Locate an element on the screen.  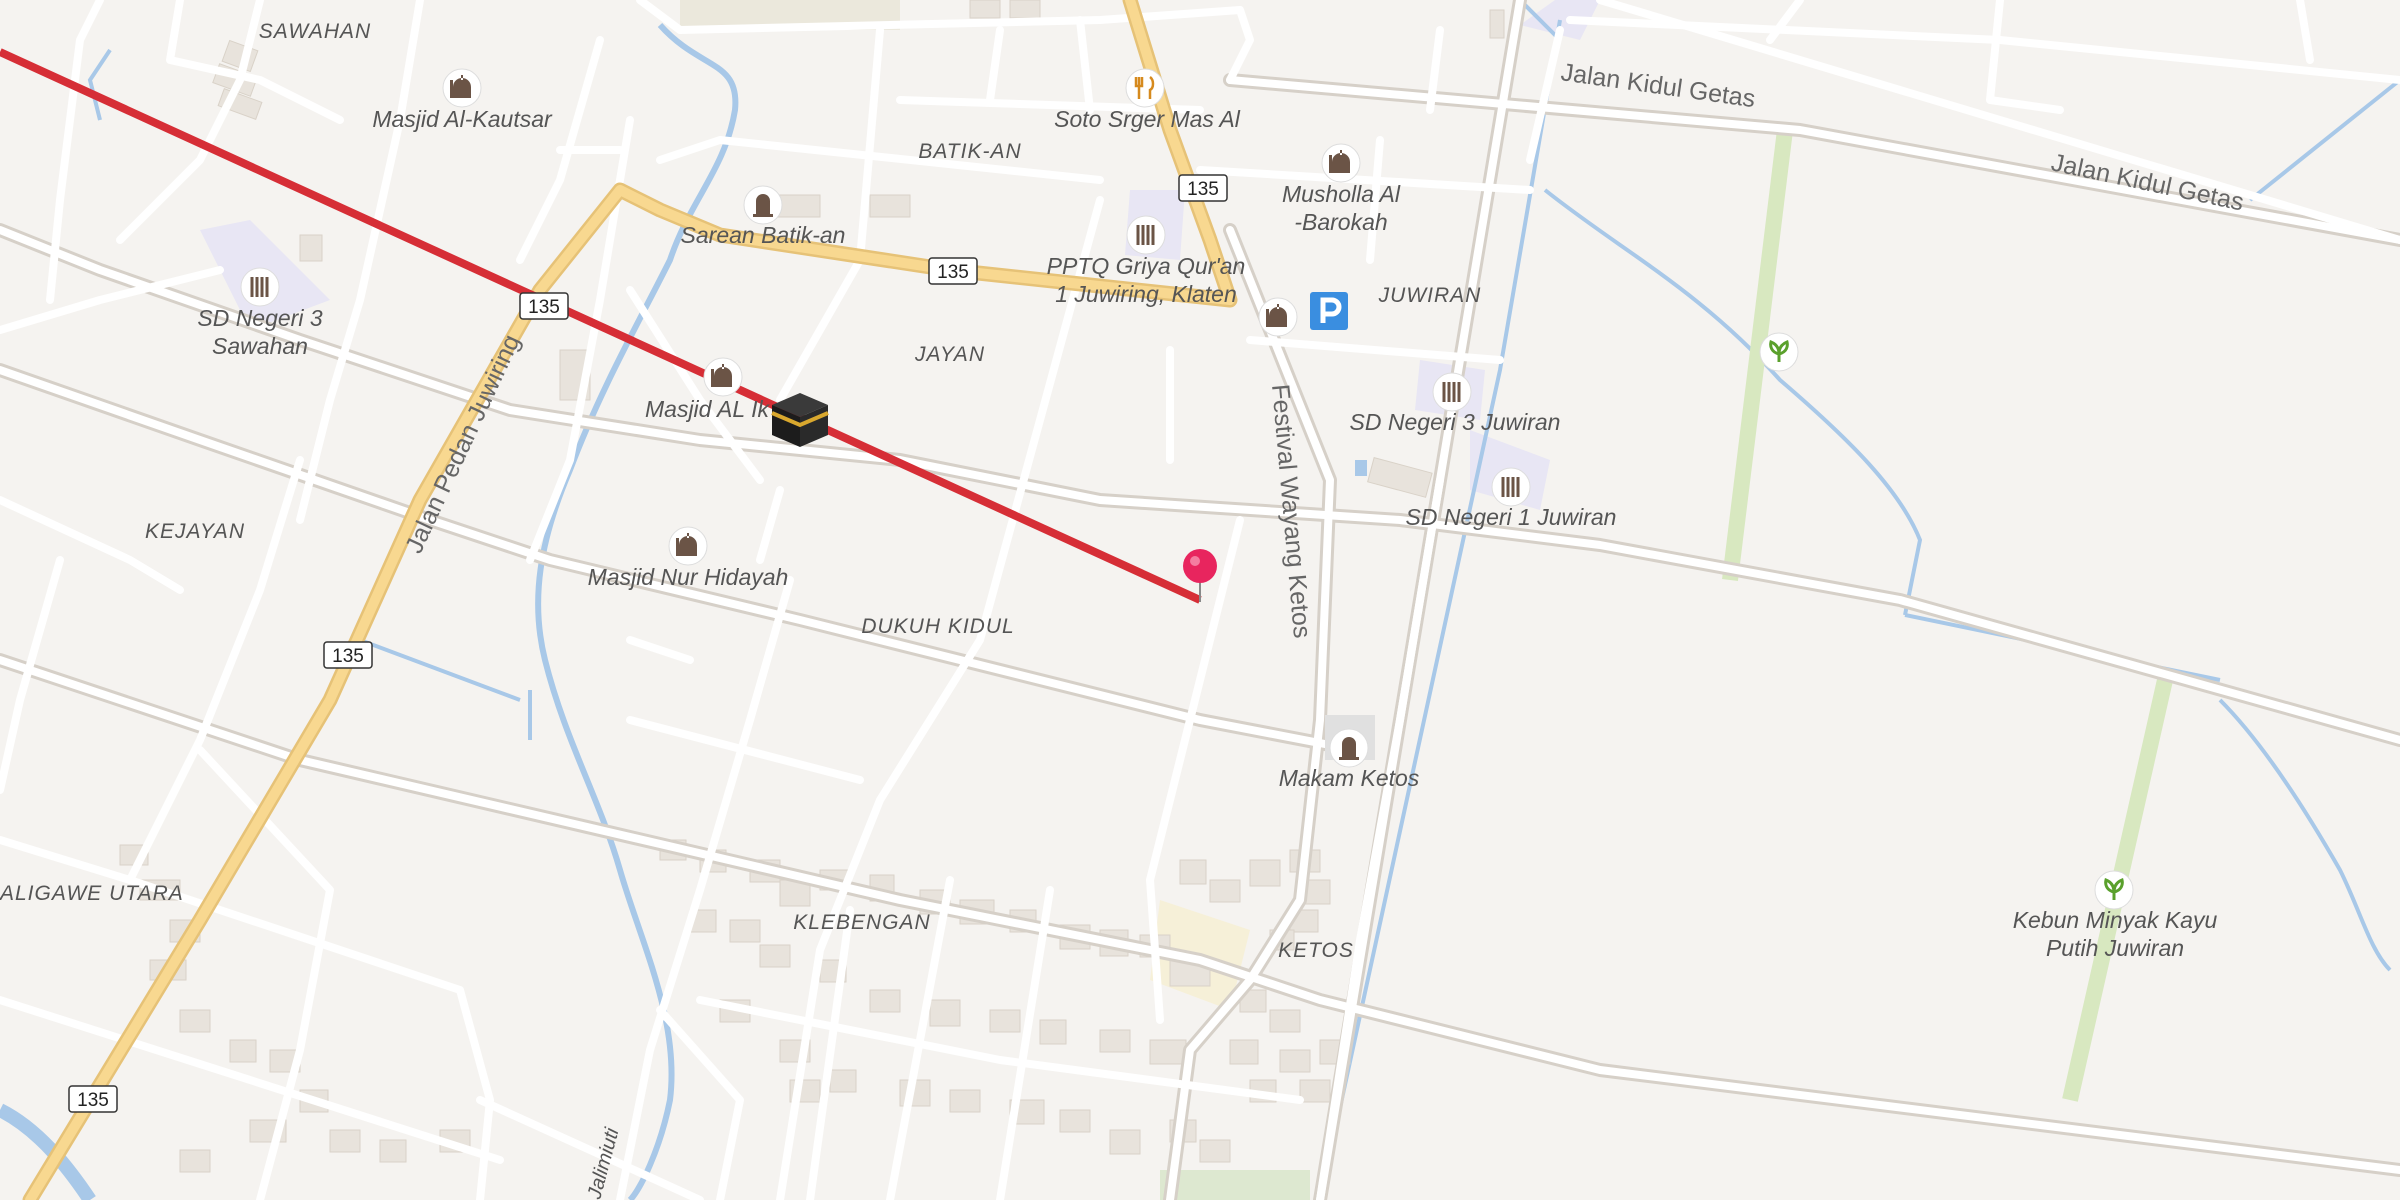
poi-garden-north is located at coordinates (1779, 352).